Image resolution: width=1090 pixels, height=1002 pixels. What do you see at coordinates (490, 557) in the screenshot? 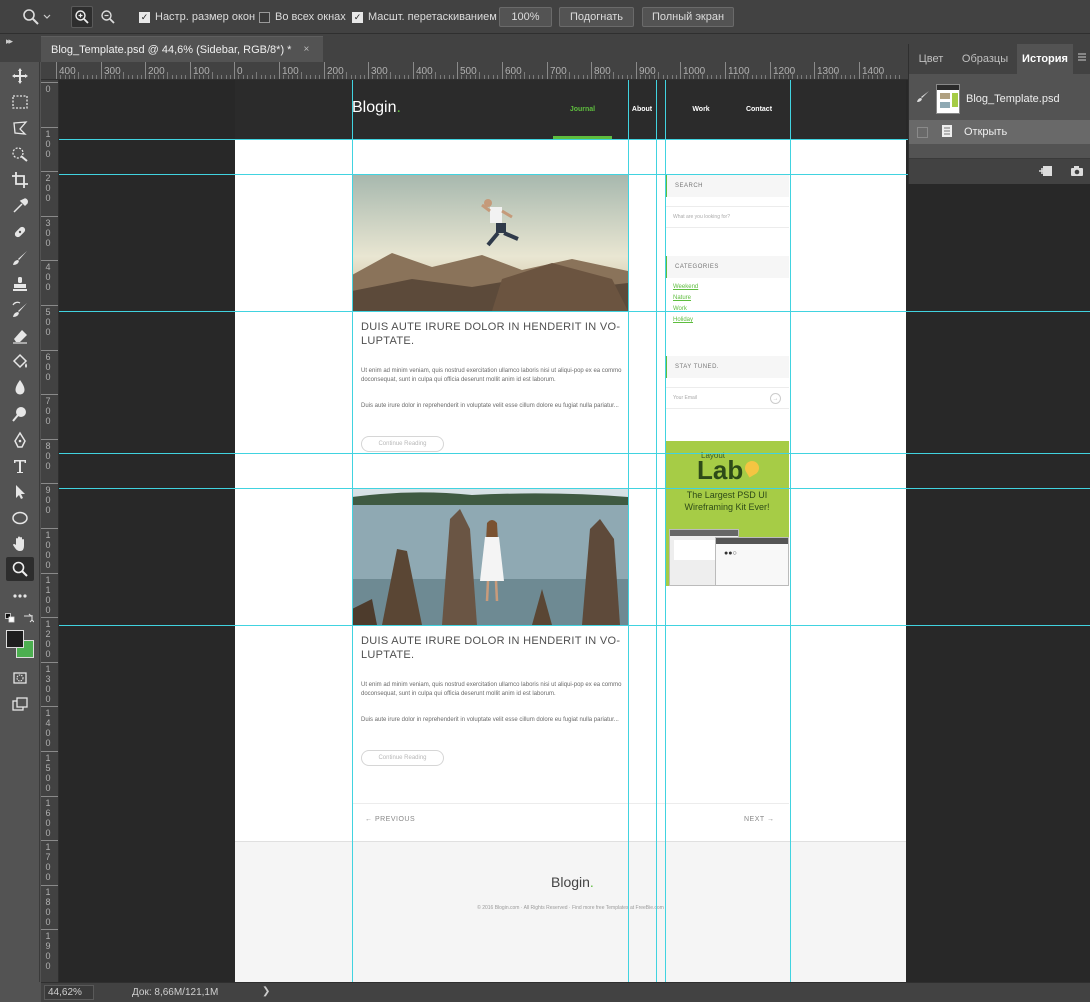
I see `post-image-woman-lake` at bounding box center [490, 557].